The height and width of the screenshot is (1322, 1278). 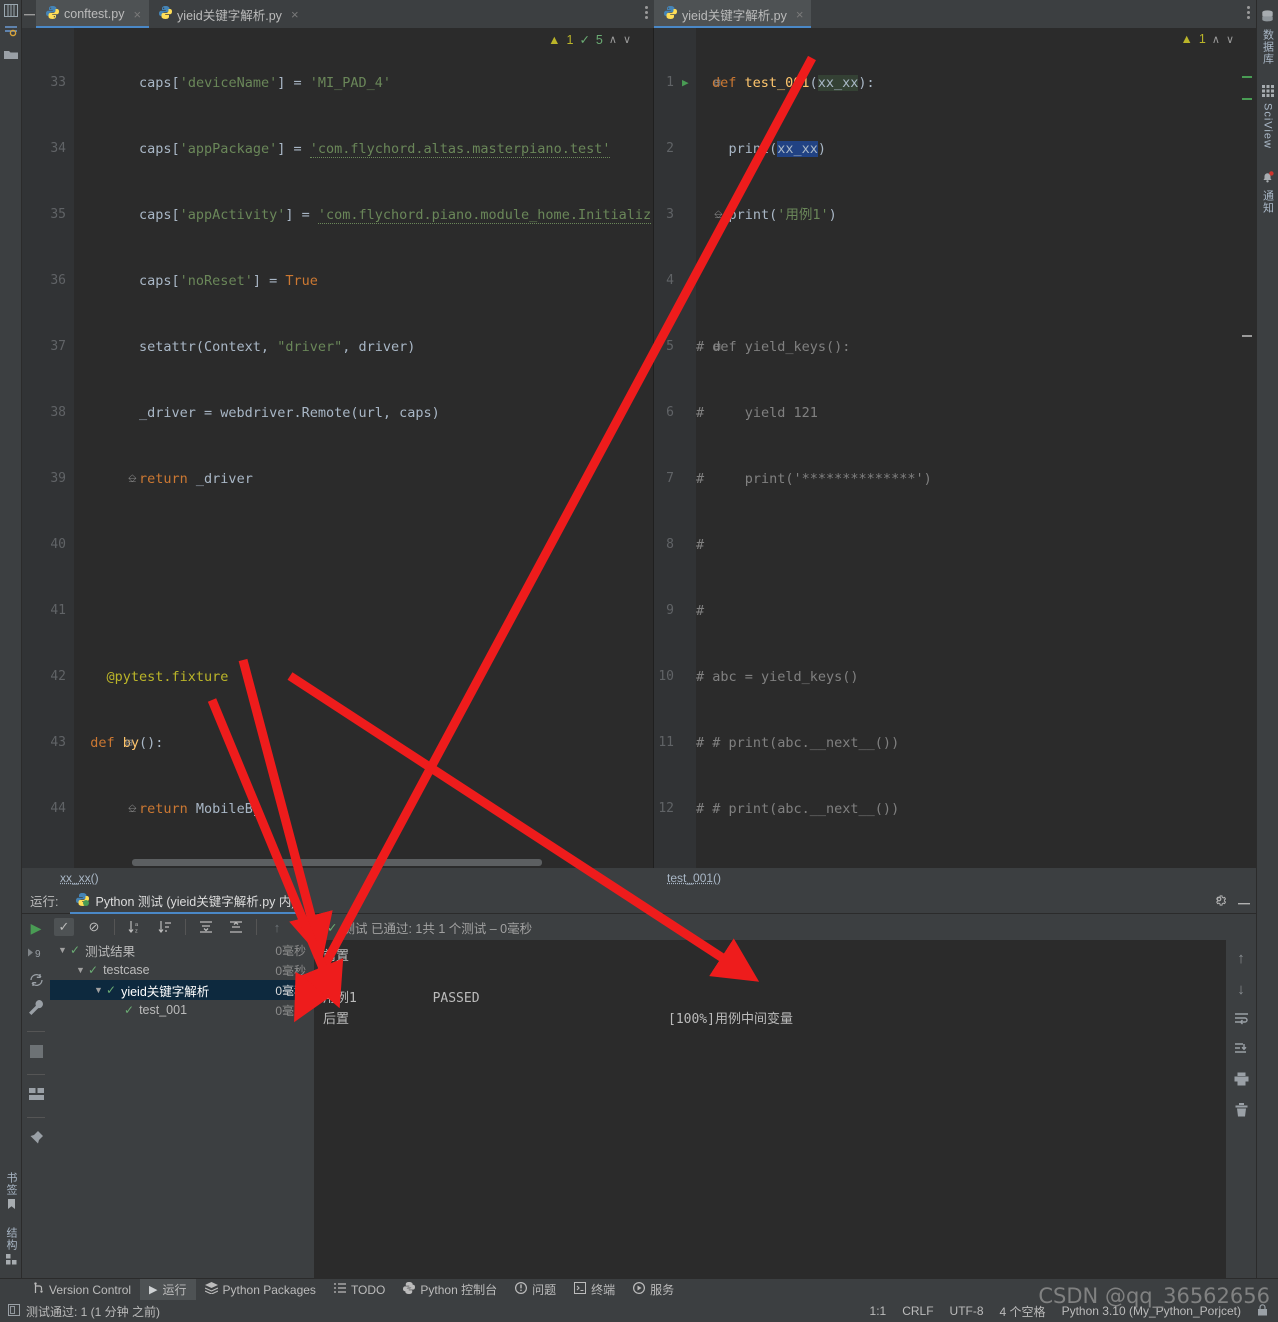 What do you see at coordinates (594, 1290) in the screenshot?
I see `bottom-item-terminal: 终端` at bounding box center [594, 1290].